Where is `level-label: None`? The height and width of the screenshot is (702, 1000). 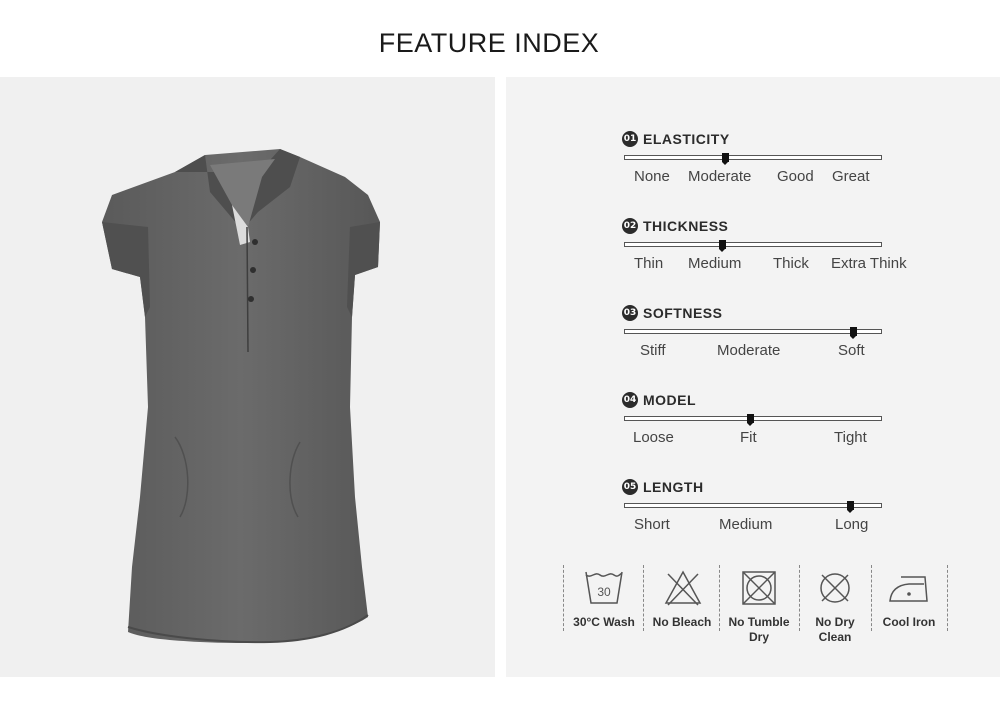
level-label: None is located at coordinates (652, 176).